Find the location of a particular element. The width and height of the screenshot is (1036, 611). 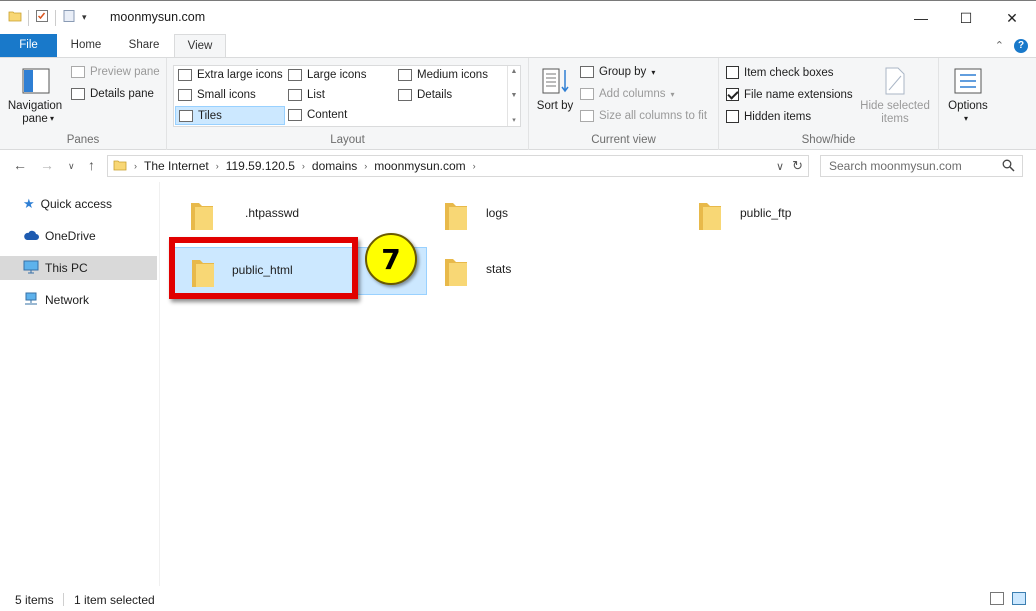

folder-tile-htpasswd: .htpasswd is located at coordinates (300, 215).